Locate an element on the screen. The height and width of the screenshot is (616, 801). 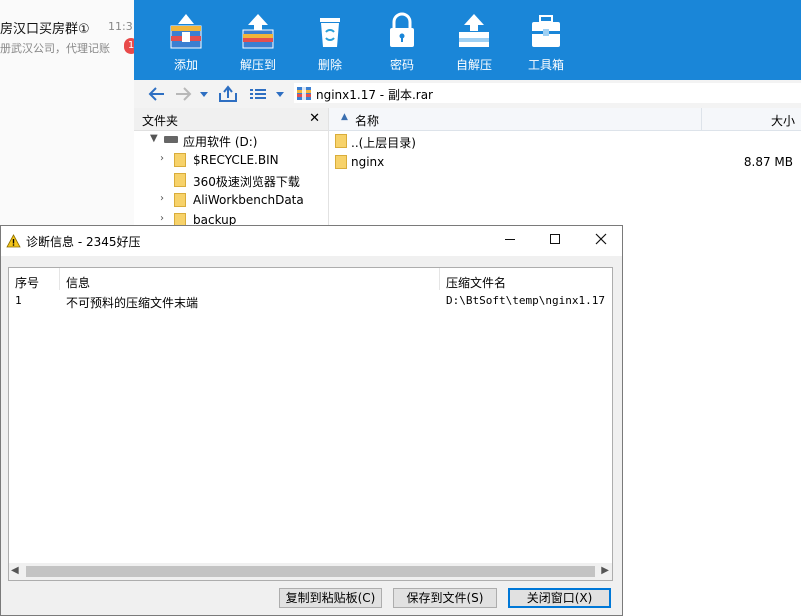
add-label: 添加 is located at coordinates (185, 65).